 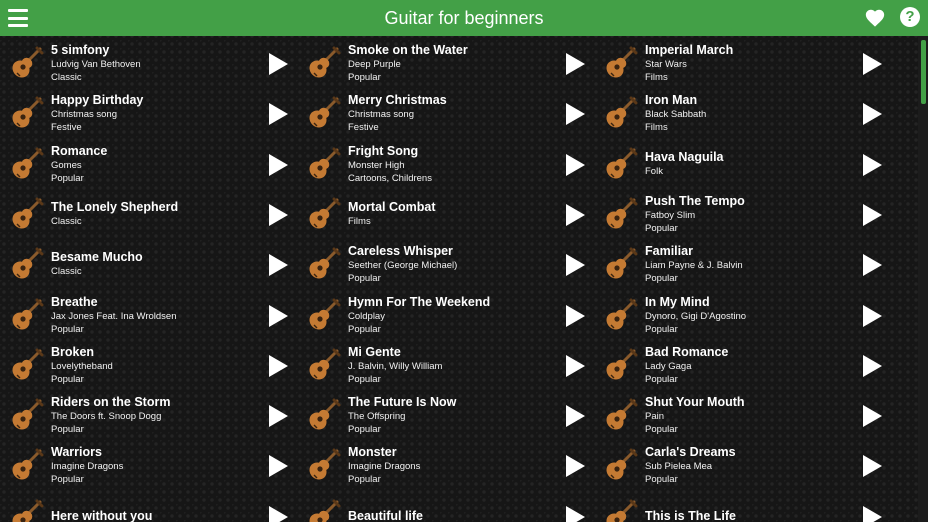 I want to click on song-title: Shut Your Mouth, so click(x=695, y=401).